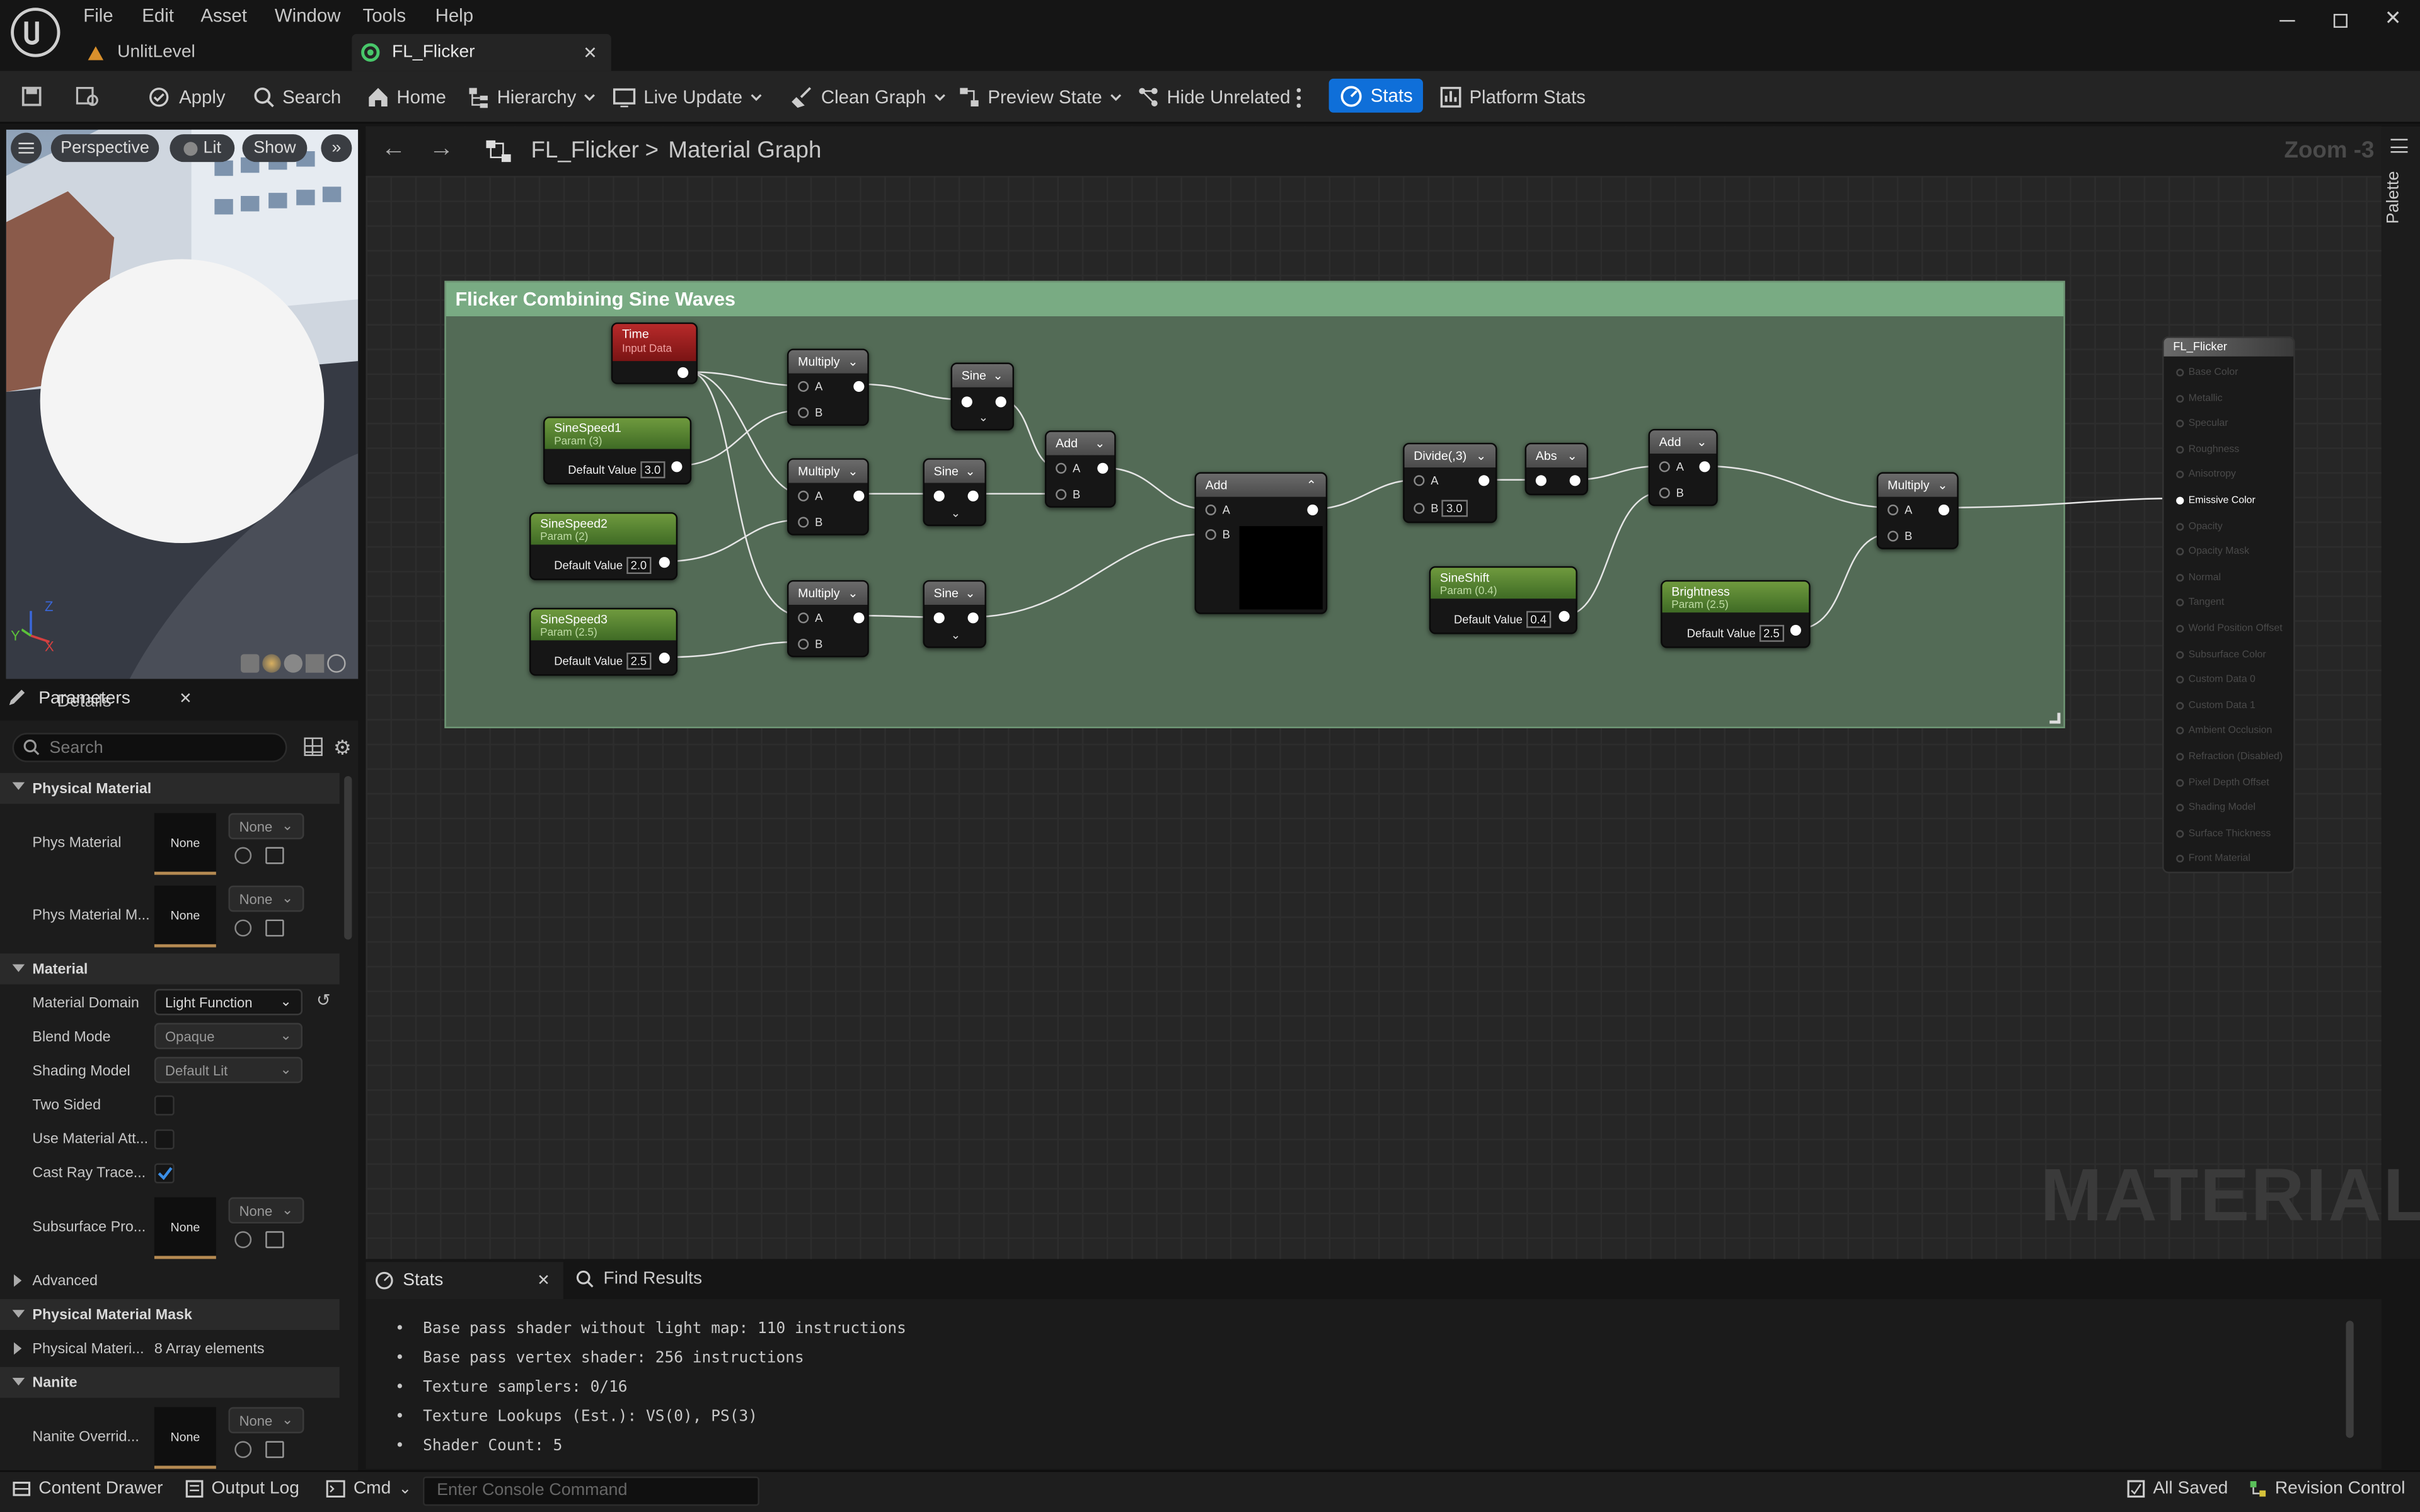 This screenshot has width=2420, height=1512. Describe the element at coordinates (639, 1279) in the screenshot. I see `tab-find-results: Find Results` at that location.